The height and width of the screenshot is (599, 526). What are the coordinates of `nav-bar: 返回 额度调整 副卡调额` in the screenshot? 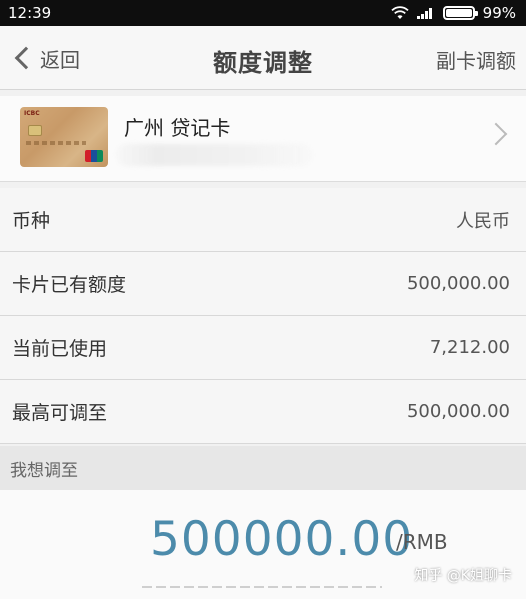 It's located at (263, 58).